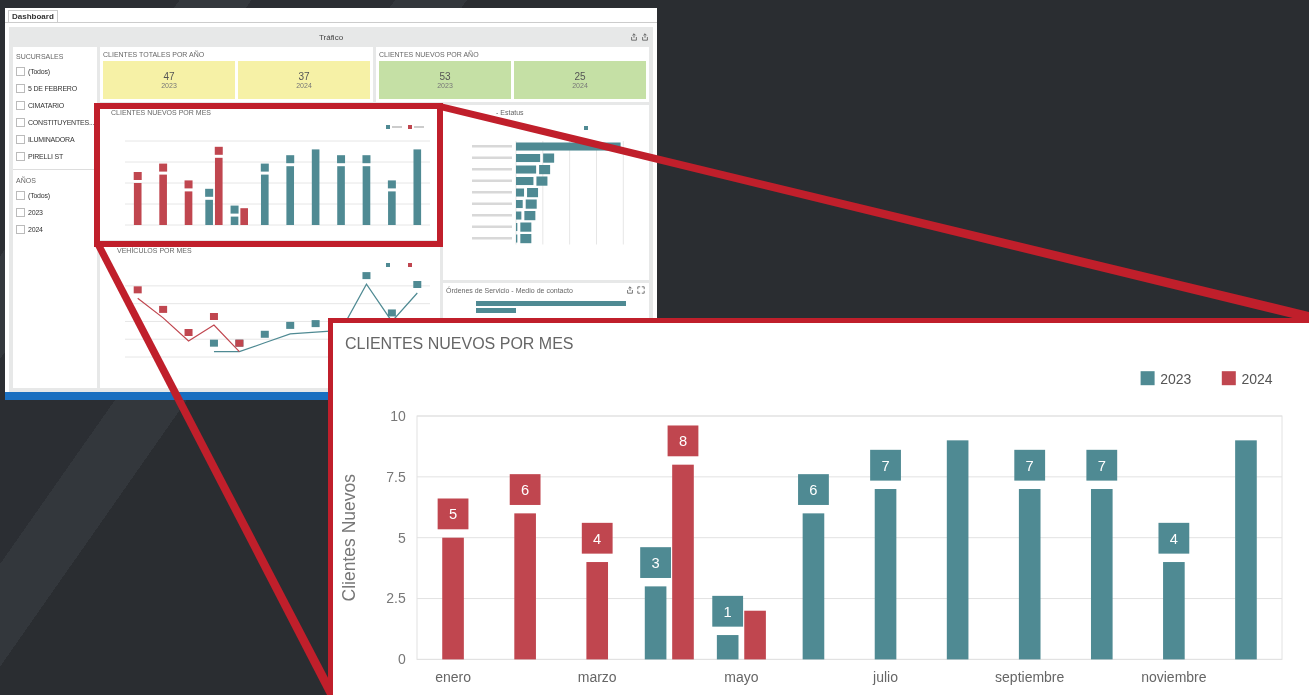  What do you see at coordinates (453, 676) in the screenshot?
I see `x-tick-label: enero` at bounding box center [453, 676].